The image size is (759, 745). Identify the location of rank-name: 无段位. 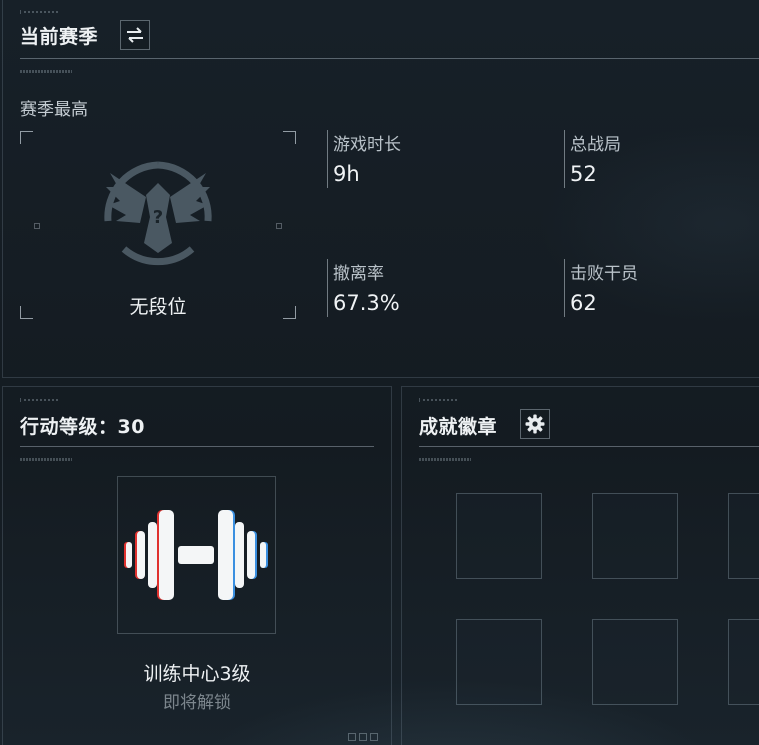
(158, 307).